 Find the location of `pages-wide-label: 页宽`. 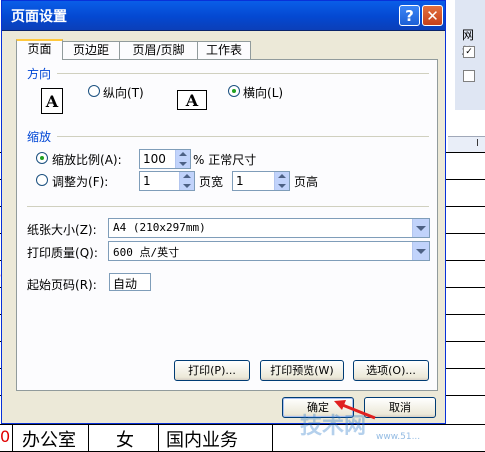

pages-wide-label: 页宽 is located at coordinates (211, 182).